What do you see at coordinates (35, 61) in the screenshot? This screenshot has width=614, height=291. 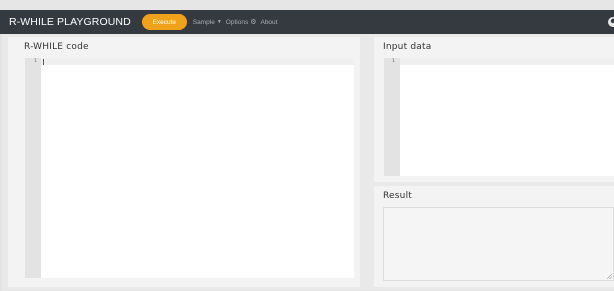 I see `code-line-number: 1` at bounding box center [35, 61].